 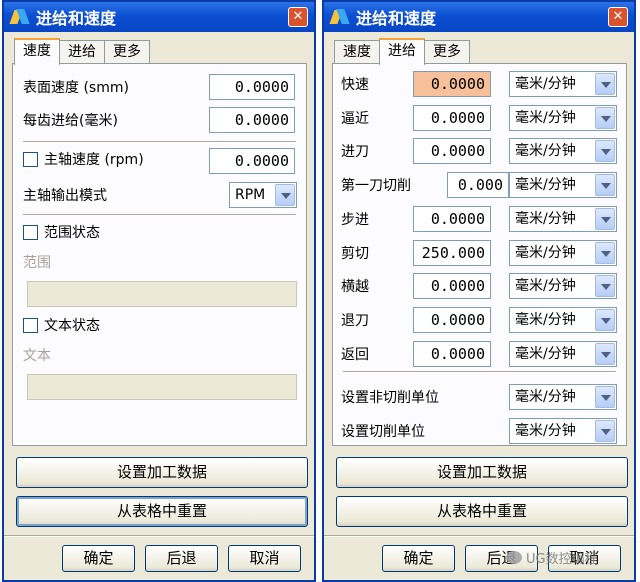 What do you see at coordinates (252, 120) in the screenshot?
I see `feed-per-tooth-input: 0.0000` at bounding box center [252, 120].